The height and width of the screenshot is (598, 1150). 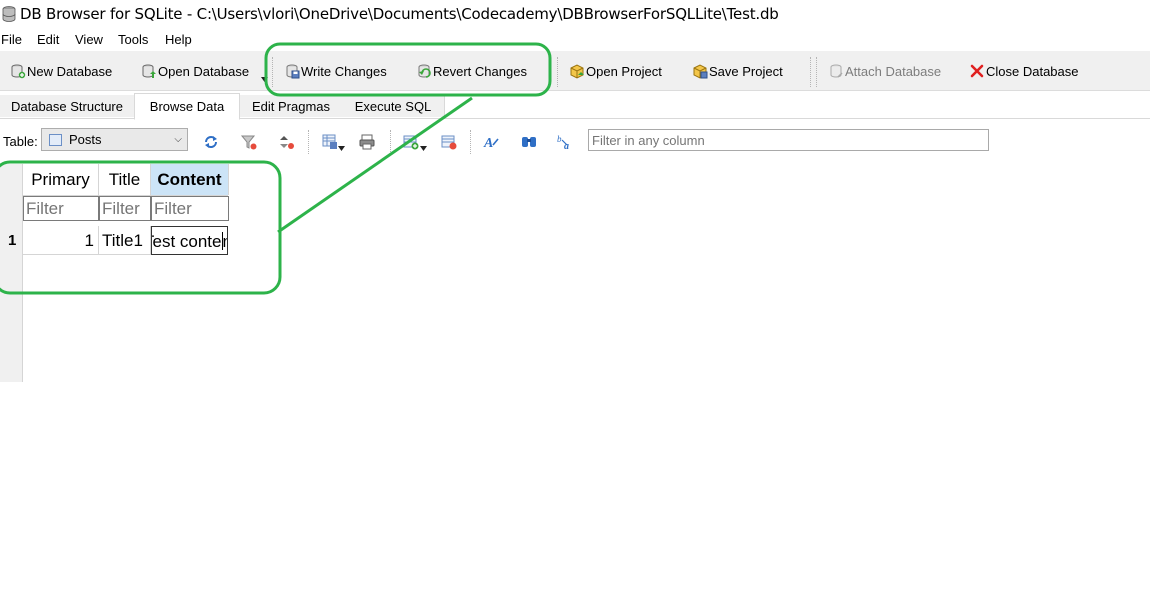 I want to click on filter-primary-input, so click(x=61, y=208).